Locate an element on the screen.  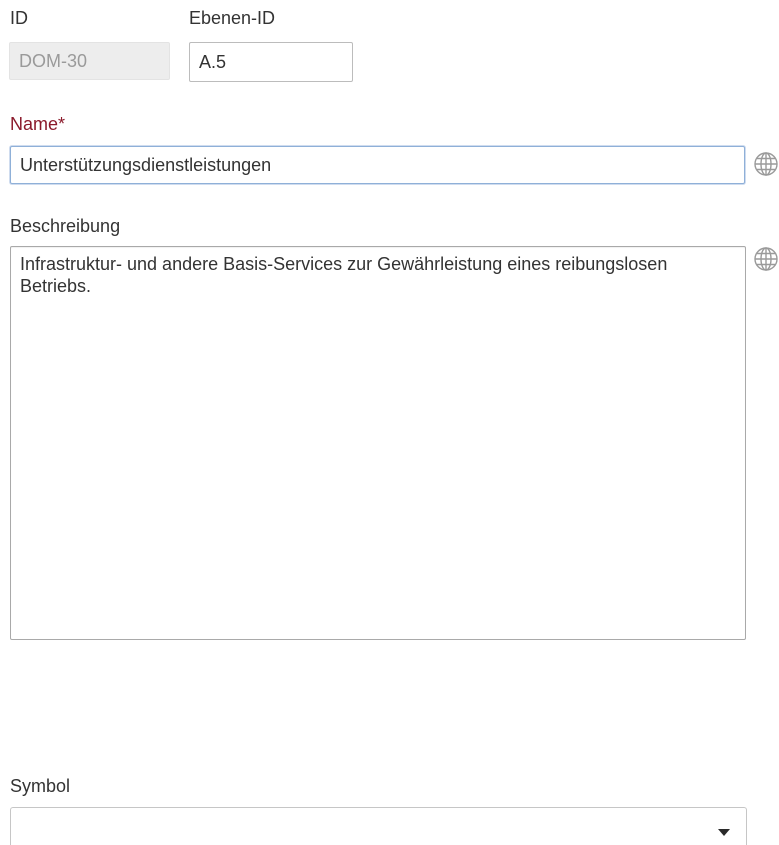
caret-down-icon is located at coordinates (724, 832).